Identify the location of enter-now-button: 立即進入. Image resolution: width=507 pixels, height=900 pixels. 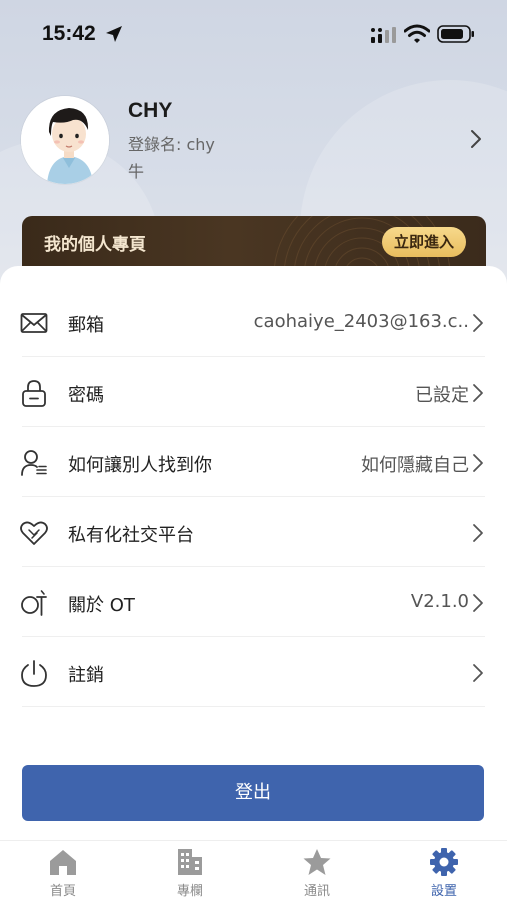
(423, 242).